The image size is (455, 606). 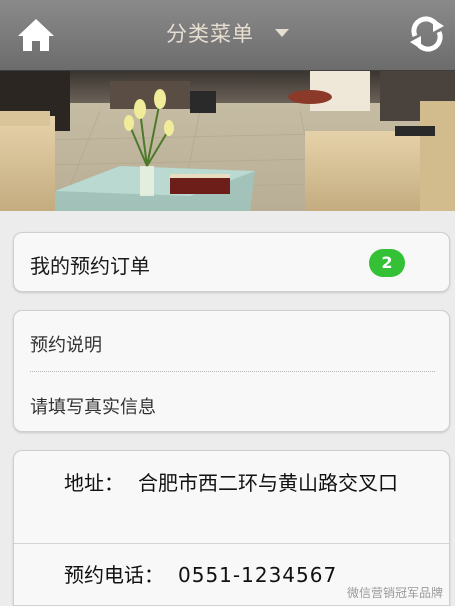 I want to click on fill-real-info-item: 请填写真实信息, so click(x=93, y=406).